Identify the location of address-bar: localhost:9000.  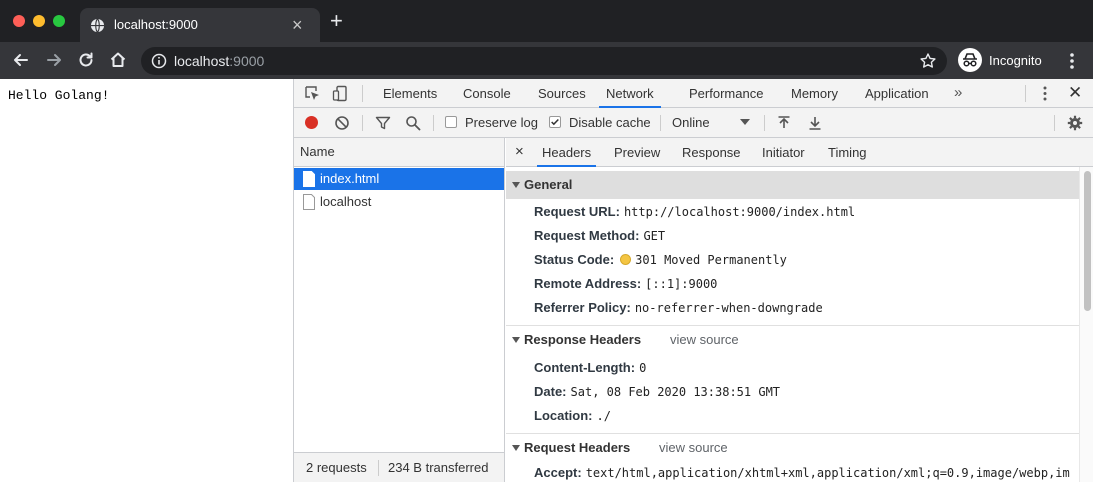
(544, 61).